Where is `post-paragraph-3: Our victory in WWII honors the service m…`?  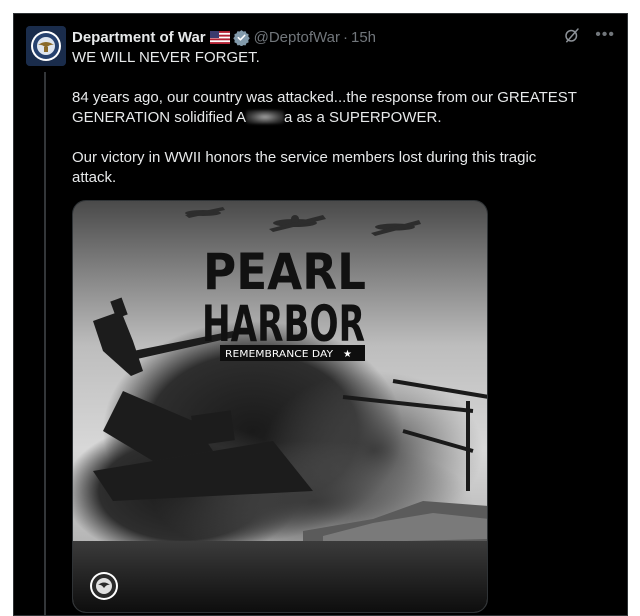 post-paragraph-3: Our victory in WWII honors the service m… is located at coordinates (304, 167).